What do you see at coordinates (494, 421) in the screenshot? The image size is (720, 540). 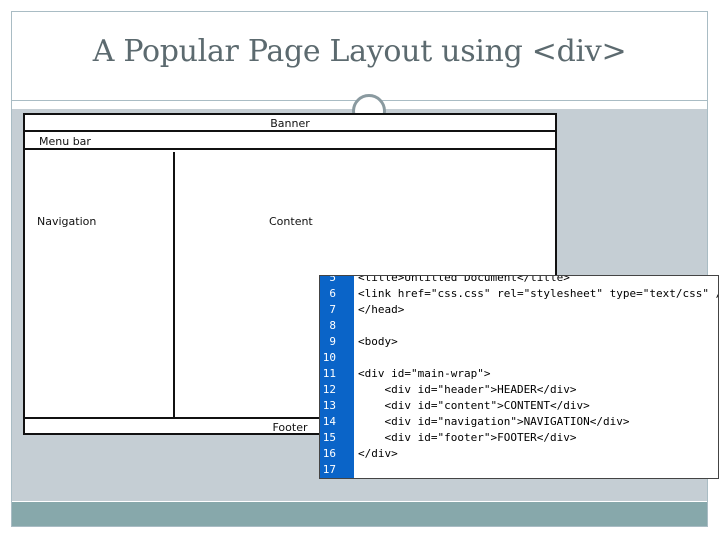 I see `code-text: <div id="navigation">NAVIGATION</div>` at bounding box center [494, 421].